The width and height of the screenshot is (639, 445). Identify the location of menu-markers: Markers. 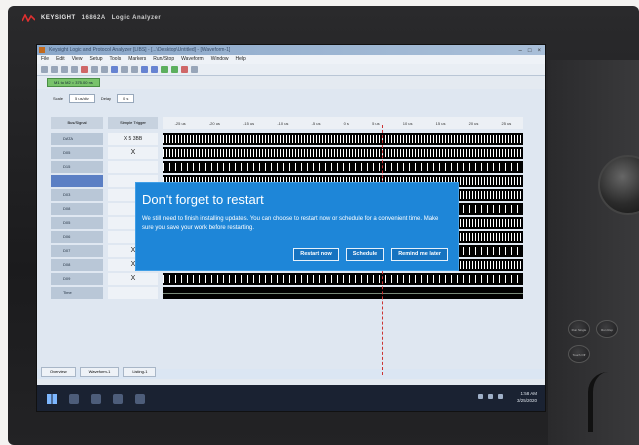
(137, 59).